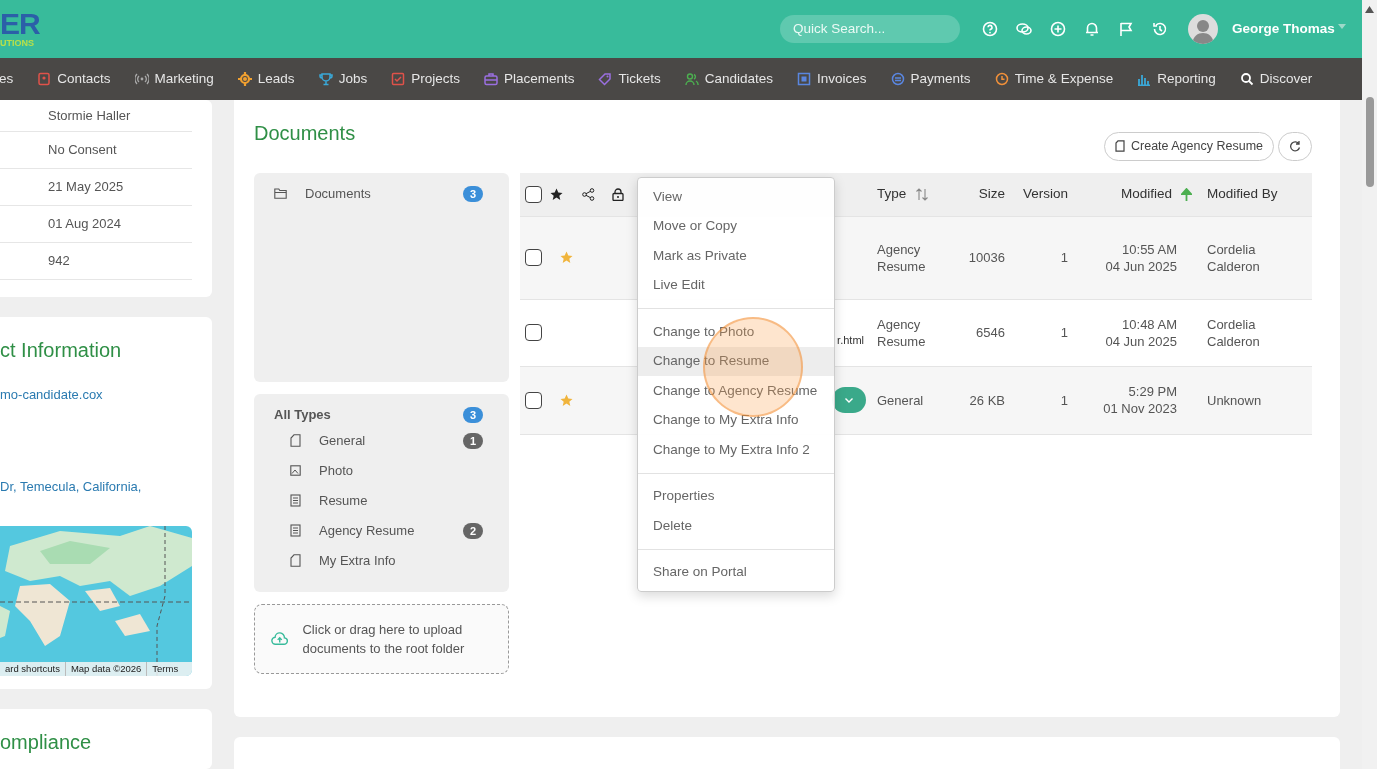 The height and width of the screenshot is (769, 1377). I want to click on menu-item: Change to My Extra Info, so click(736, 420).